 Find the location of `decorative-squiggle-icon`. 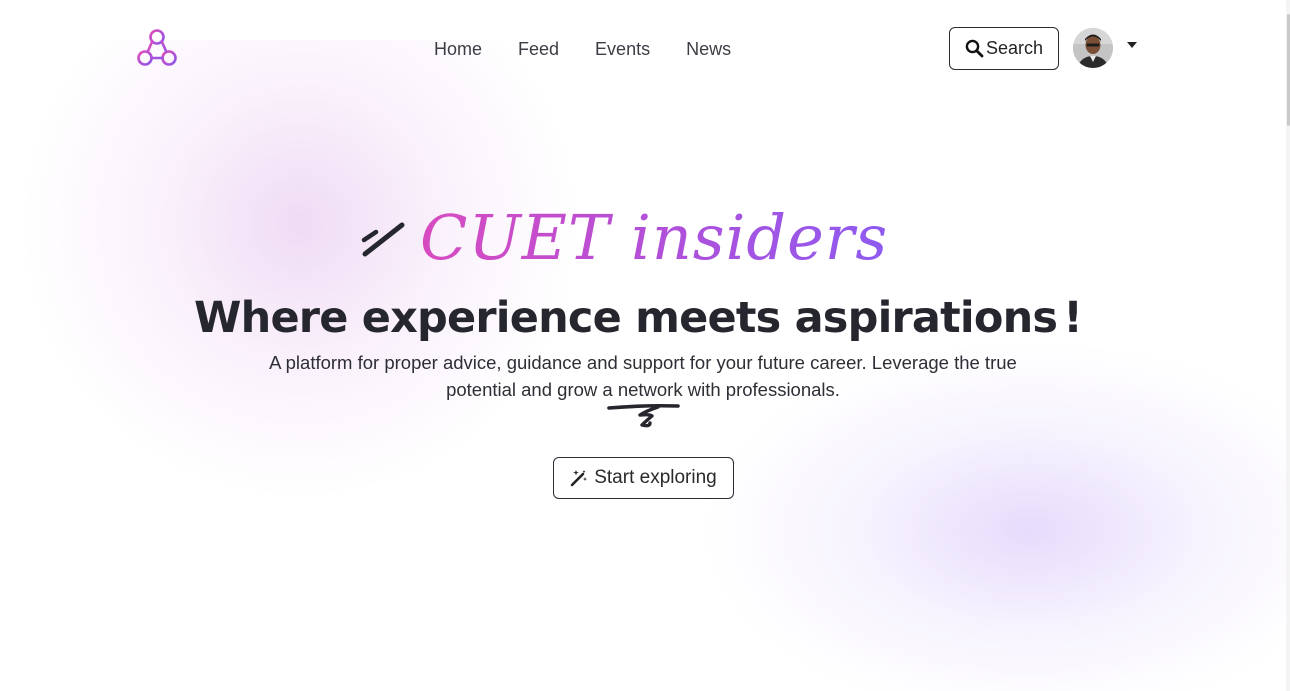

decorative-squiggle-icon is located at coordinates (644, 416).